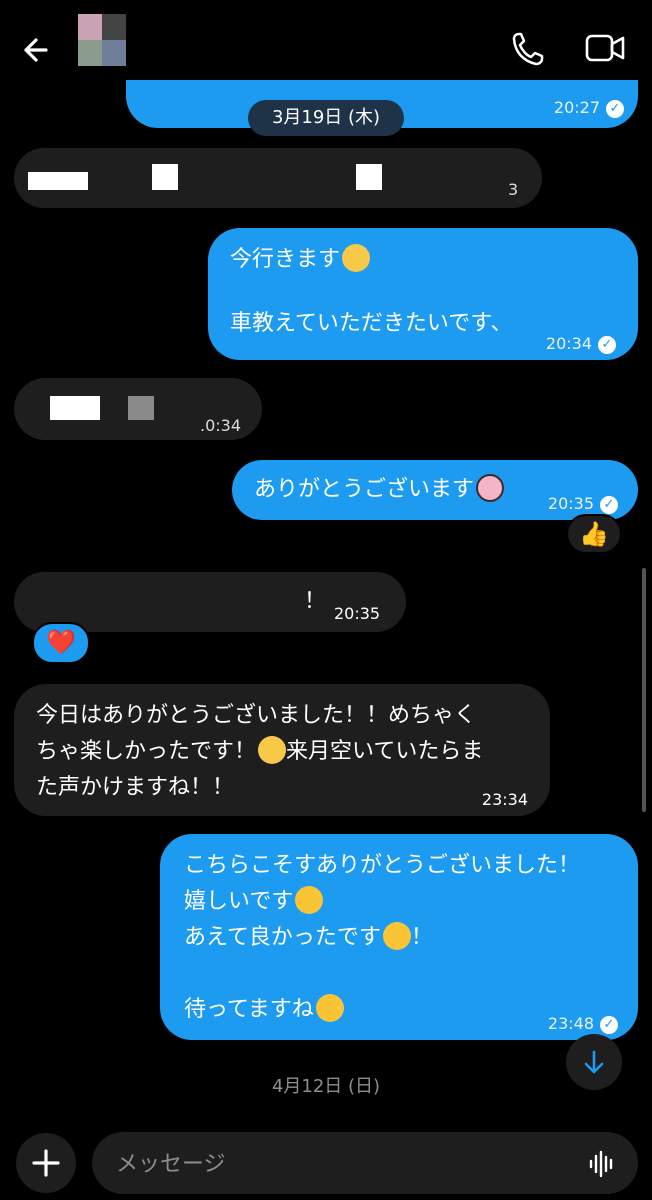  I want to click on message-bubble-incoming: .0:34, so click(138, 409).